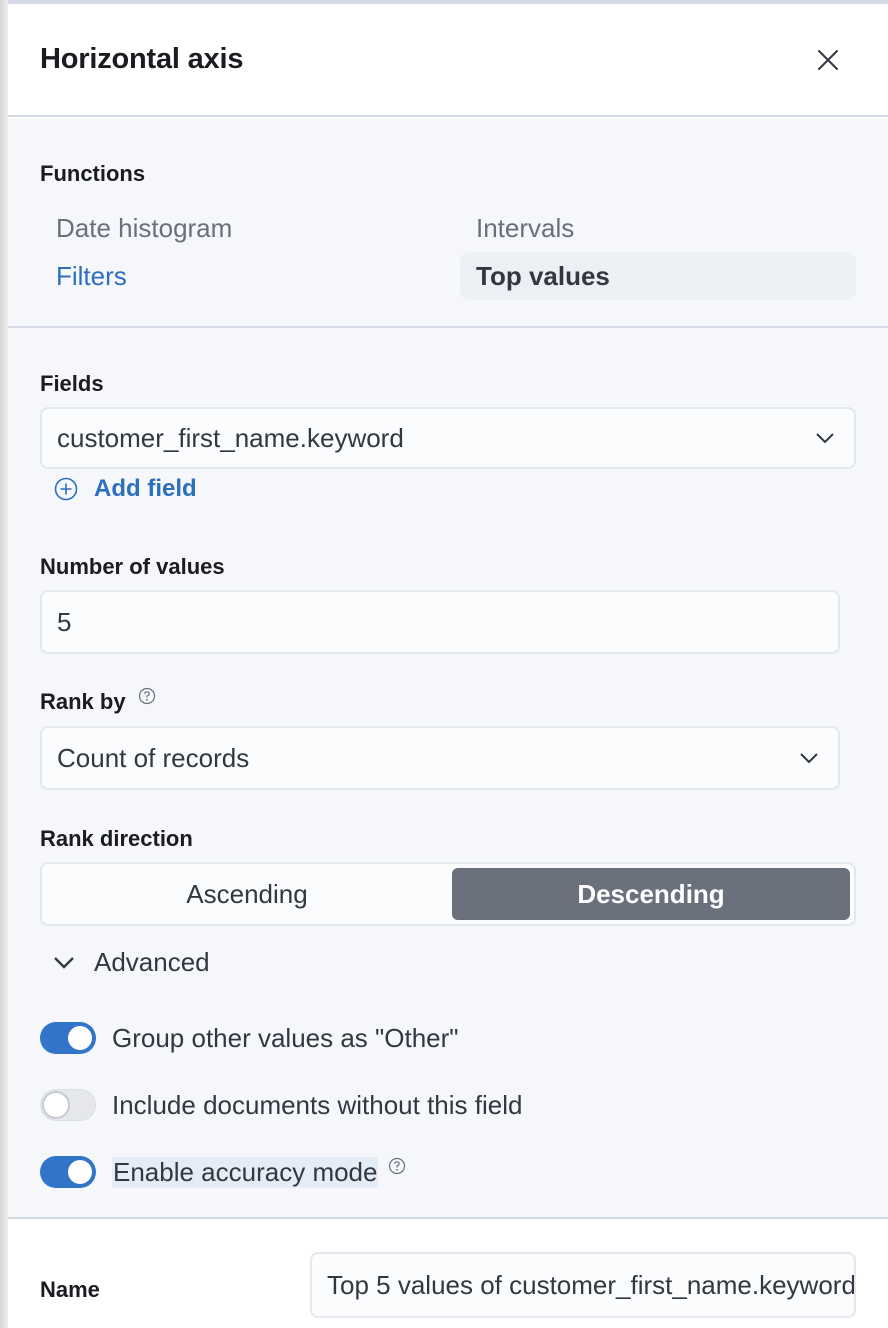  Describe the element at coordinates (66, 489) in the screenshot. I see `plus-circle-icon` at that location.